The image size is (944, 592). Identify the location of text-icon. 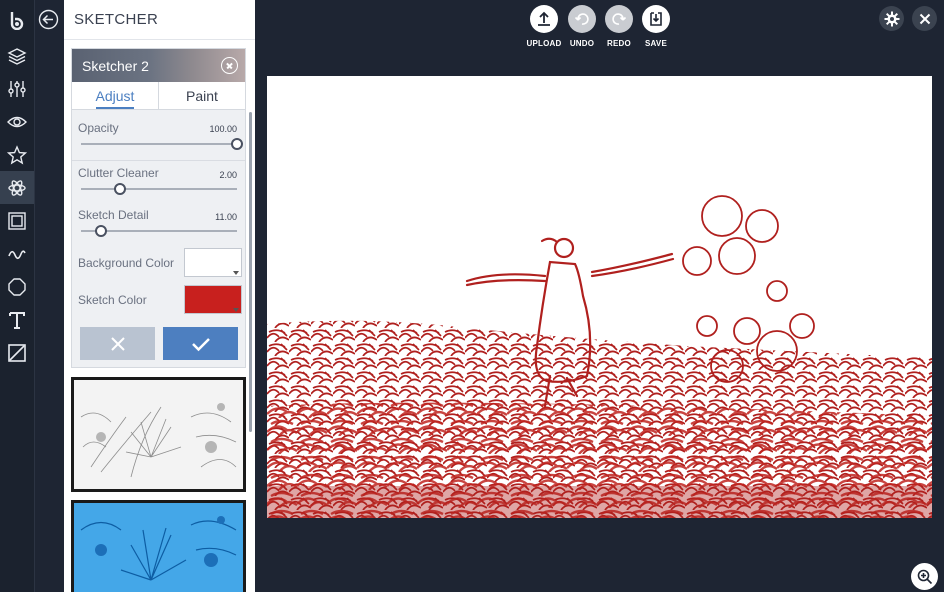
(17, 319).